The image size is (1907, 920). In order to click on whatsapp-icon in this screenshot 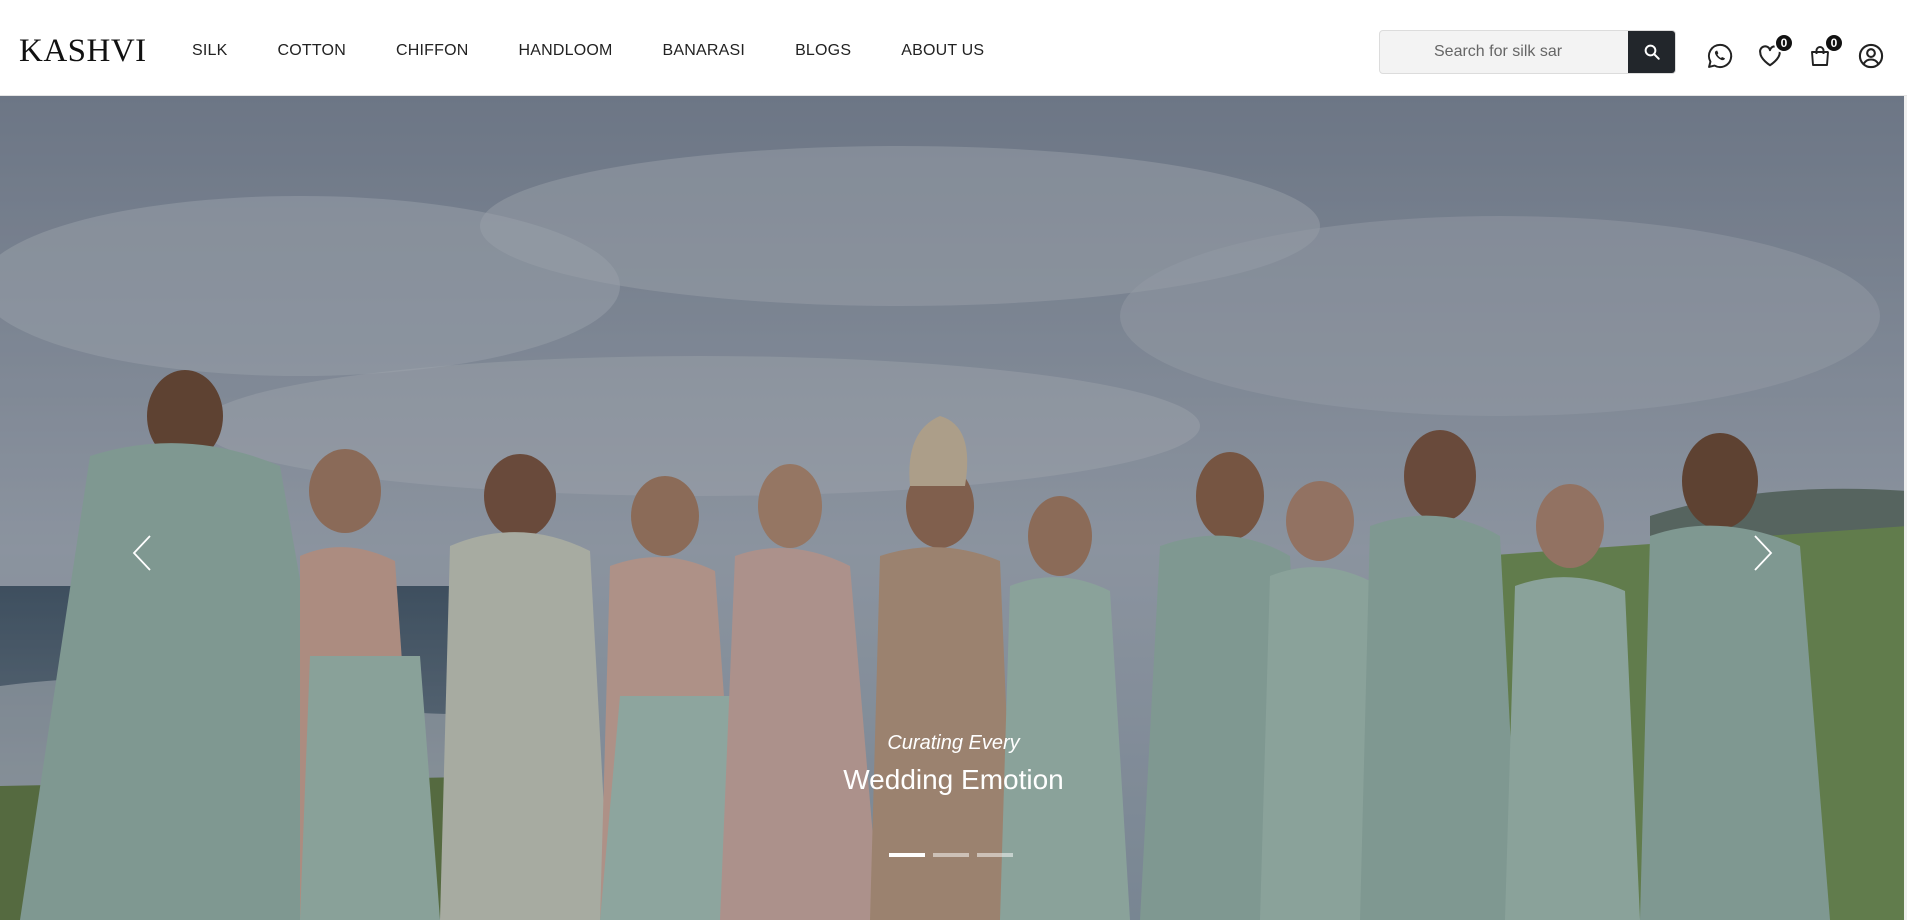, I will do `click(1720, 56)`.